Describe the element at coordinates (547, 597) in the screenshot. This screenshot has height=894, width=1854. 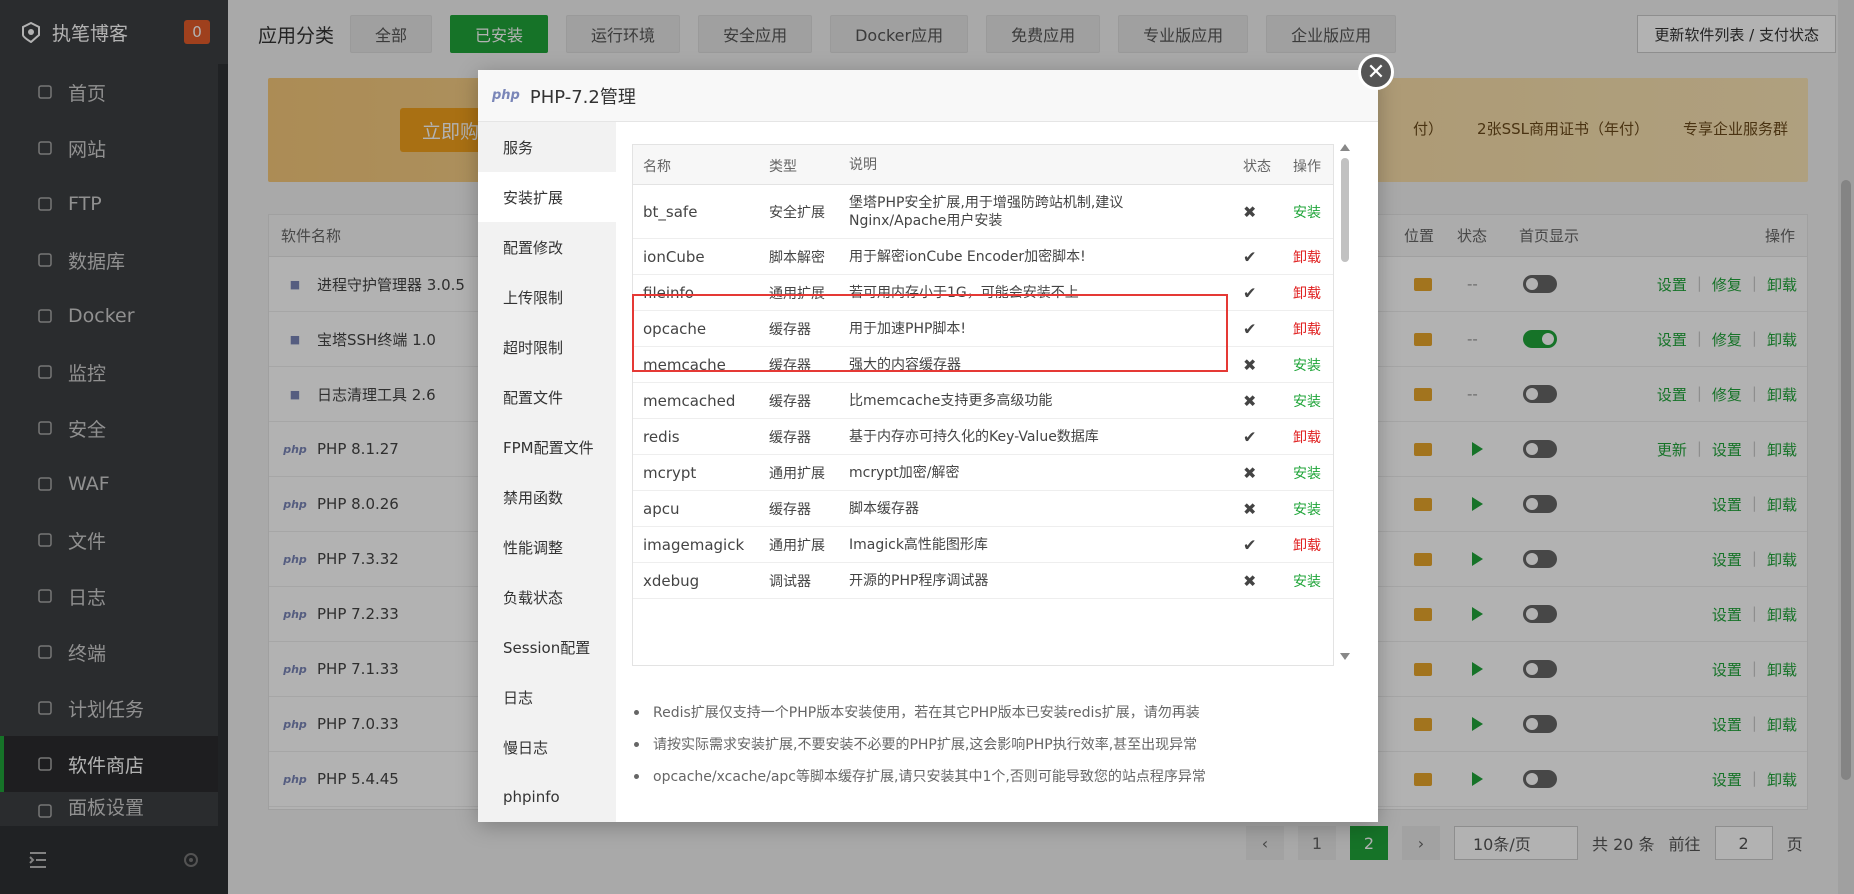
I see `modal-menu-item-9: 负载状态` at that location.